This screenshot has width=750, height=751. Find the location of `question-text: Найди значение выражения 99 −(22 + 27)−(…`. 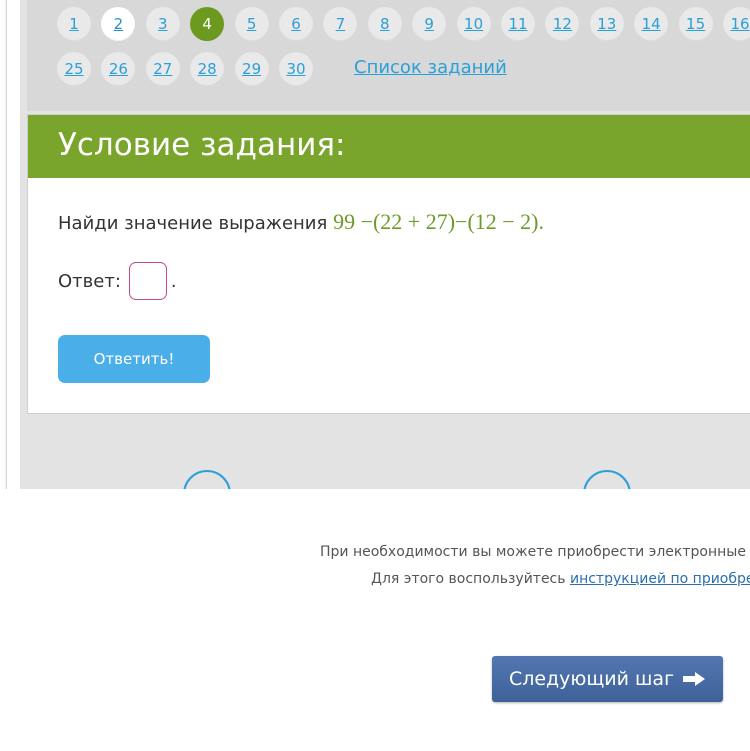

question-text: Найди значение выражения 99 −(22 + 27)−(… is located at coordinates (301, 222).